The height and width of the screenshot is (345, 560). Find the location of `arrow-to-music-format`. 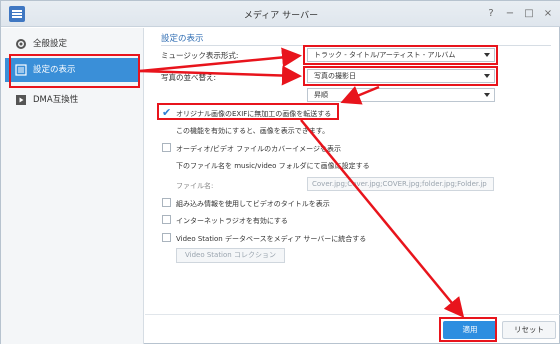

arrow-to-music-format is located at coordinates (220, 60).